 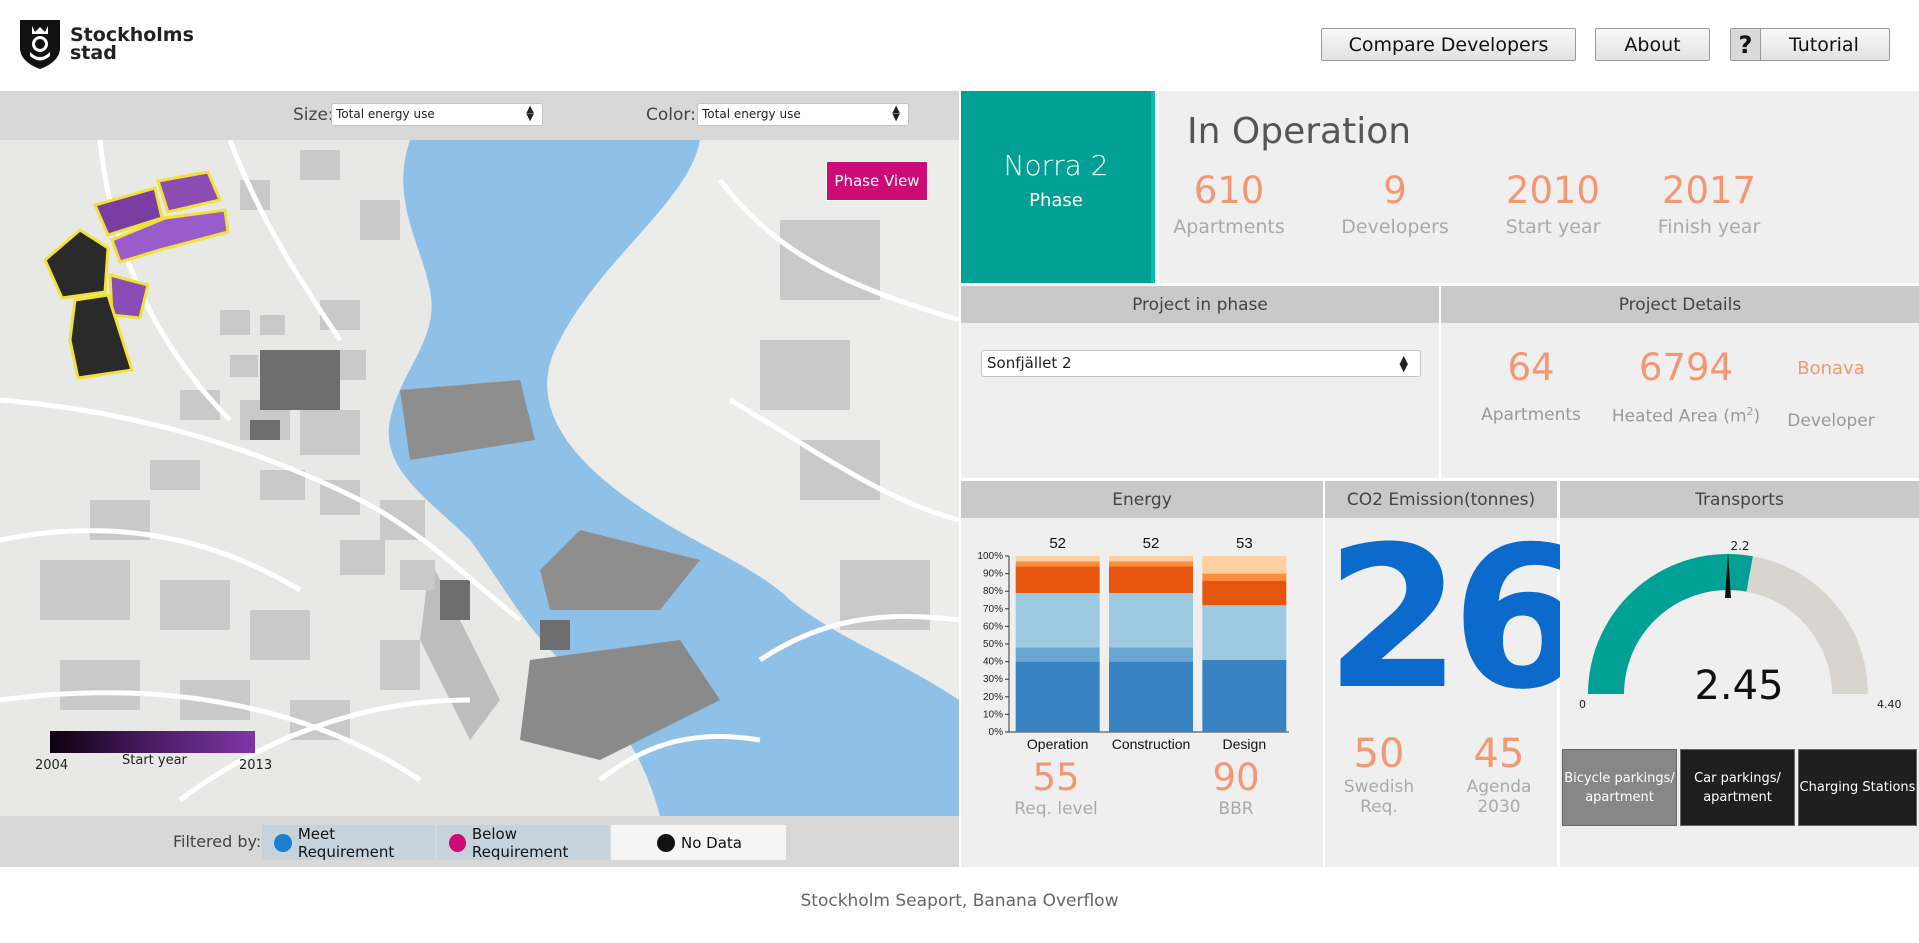 I want to click on stat-value: 2010, so click(x=1553, y=190).